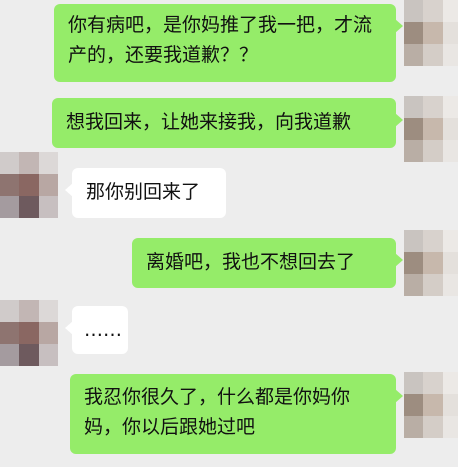 Image resolution: width=458 pixels, height=467 pixels. Describe the element at coordinates (209, 122) in the screenshot. I see `message-text: 想我回来，让她来接我，向我道歉` at that location.